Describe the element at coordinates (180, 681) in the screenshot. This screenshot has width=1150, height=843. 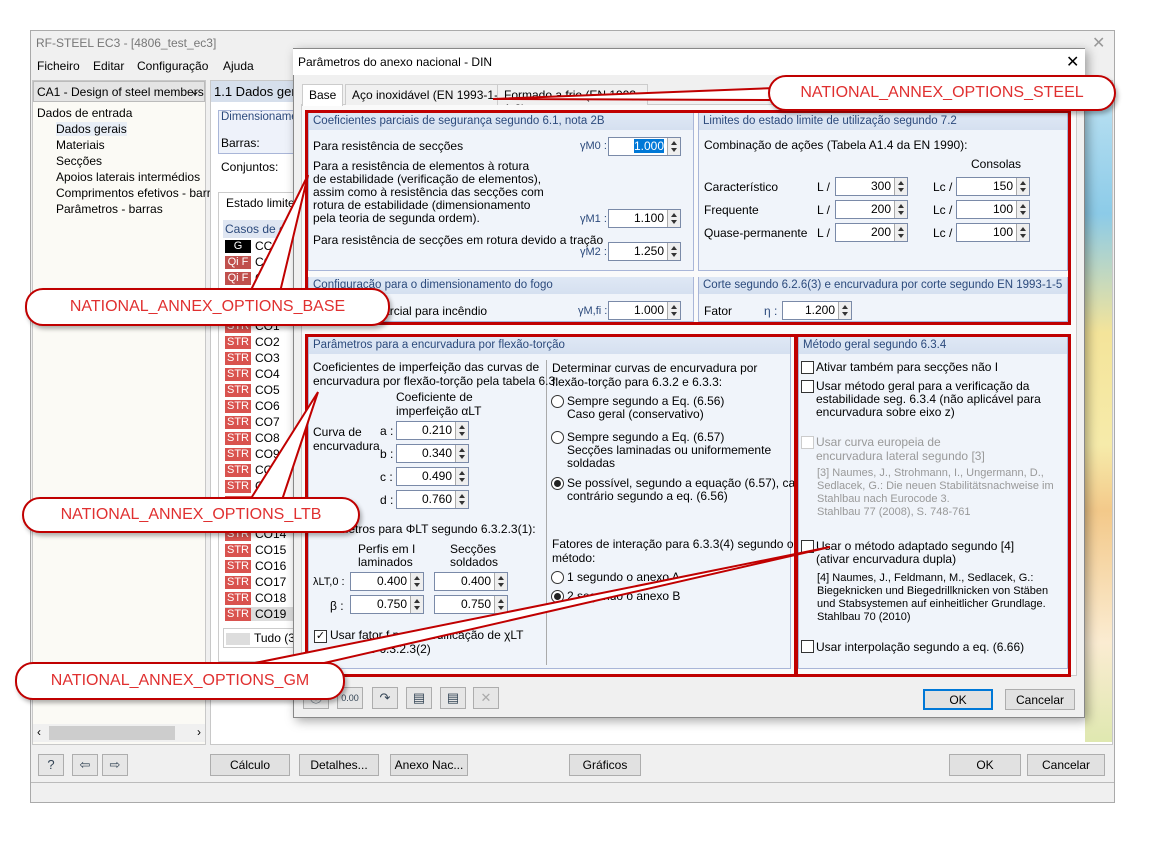
I see `callout-gm: NATIONAL_ANNEX_OPTIONS_GM` at that location.